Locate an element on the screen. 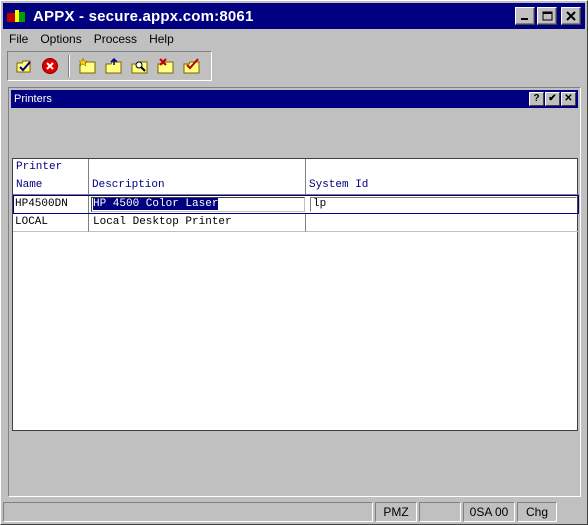  cancel-button is located at coordinates (50, 66).